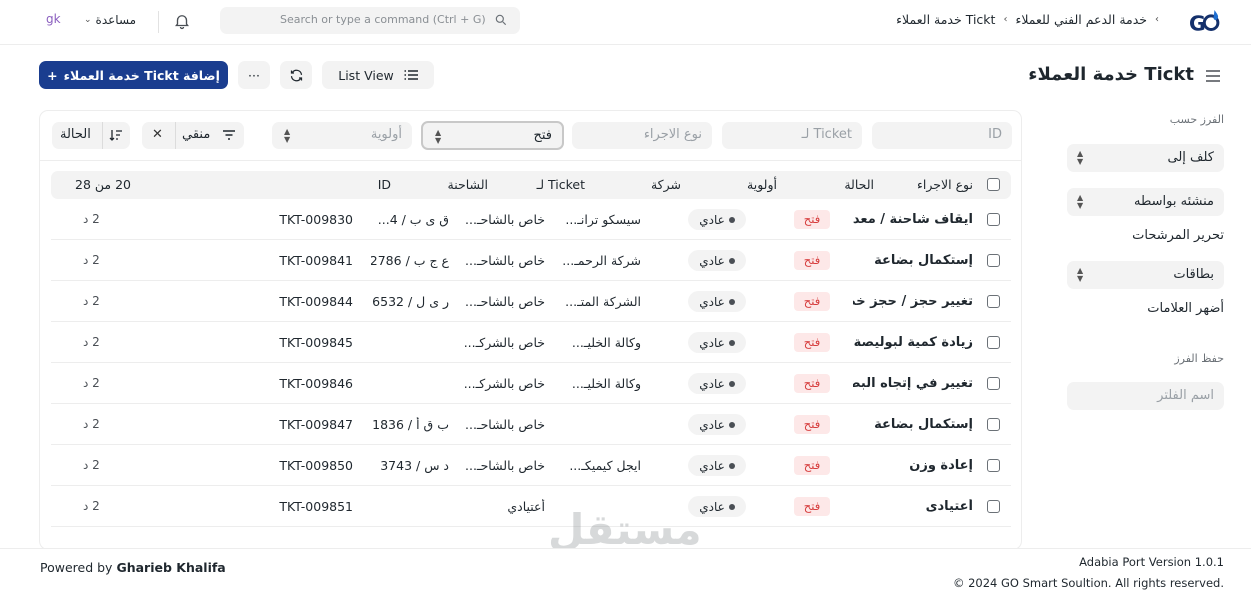  What do you see at coordinates (384, 184) in the screenshot?
I see `header-id: ID` at bounding box center [384, 184].